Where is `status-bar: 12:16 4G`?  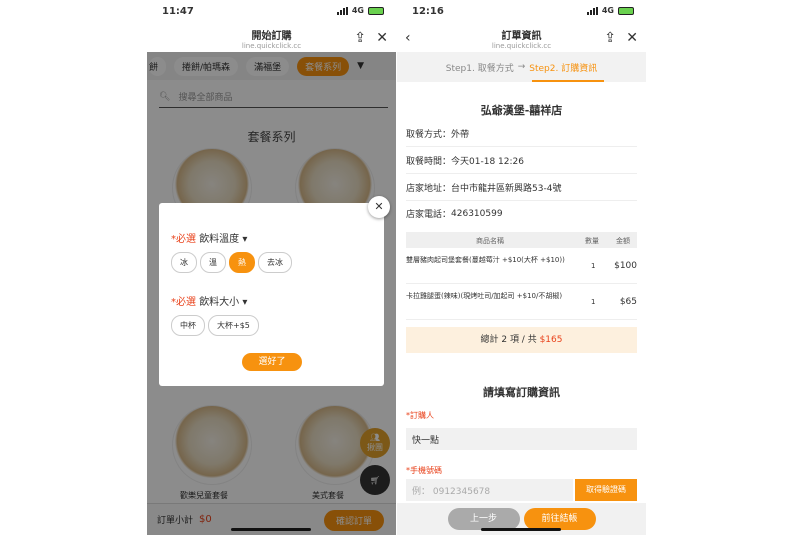 status-bar: 12:16 4G is located at coordinates (521, 11).